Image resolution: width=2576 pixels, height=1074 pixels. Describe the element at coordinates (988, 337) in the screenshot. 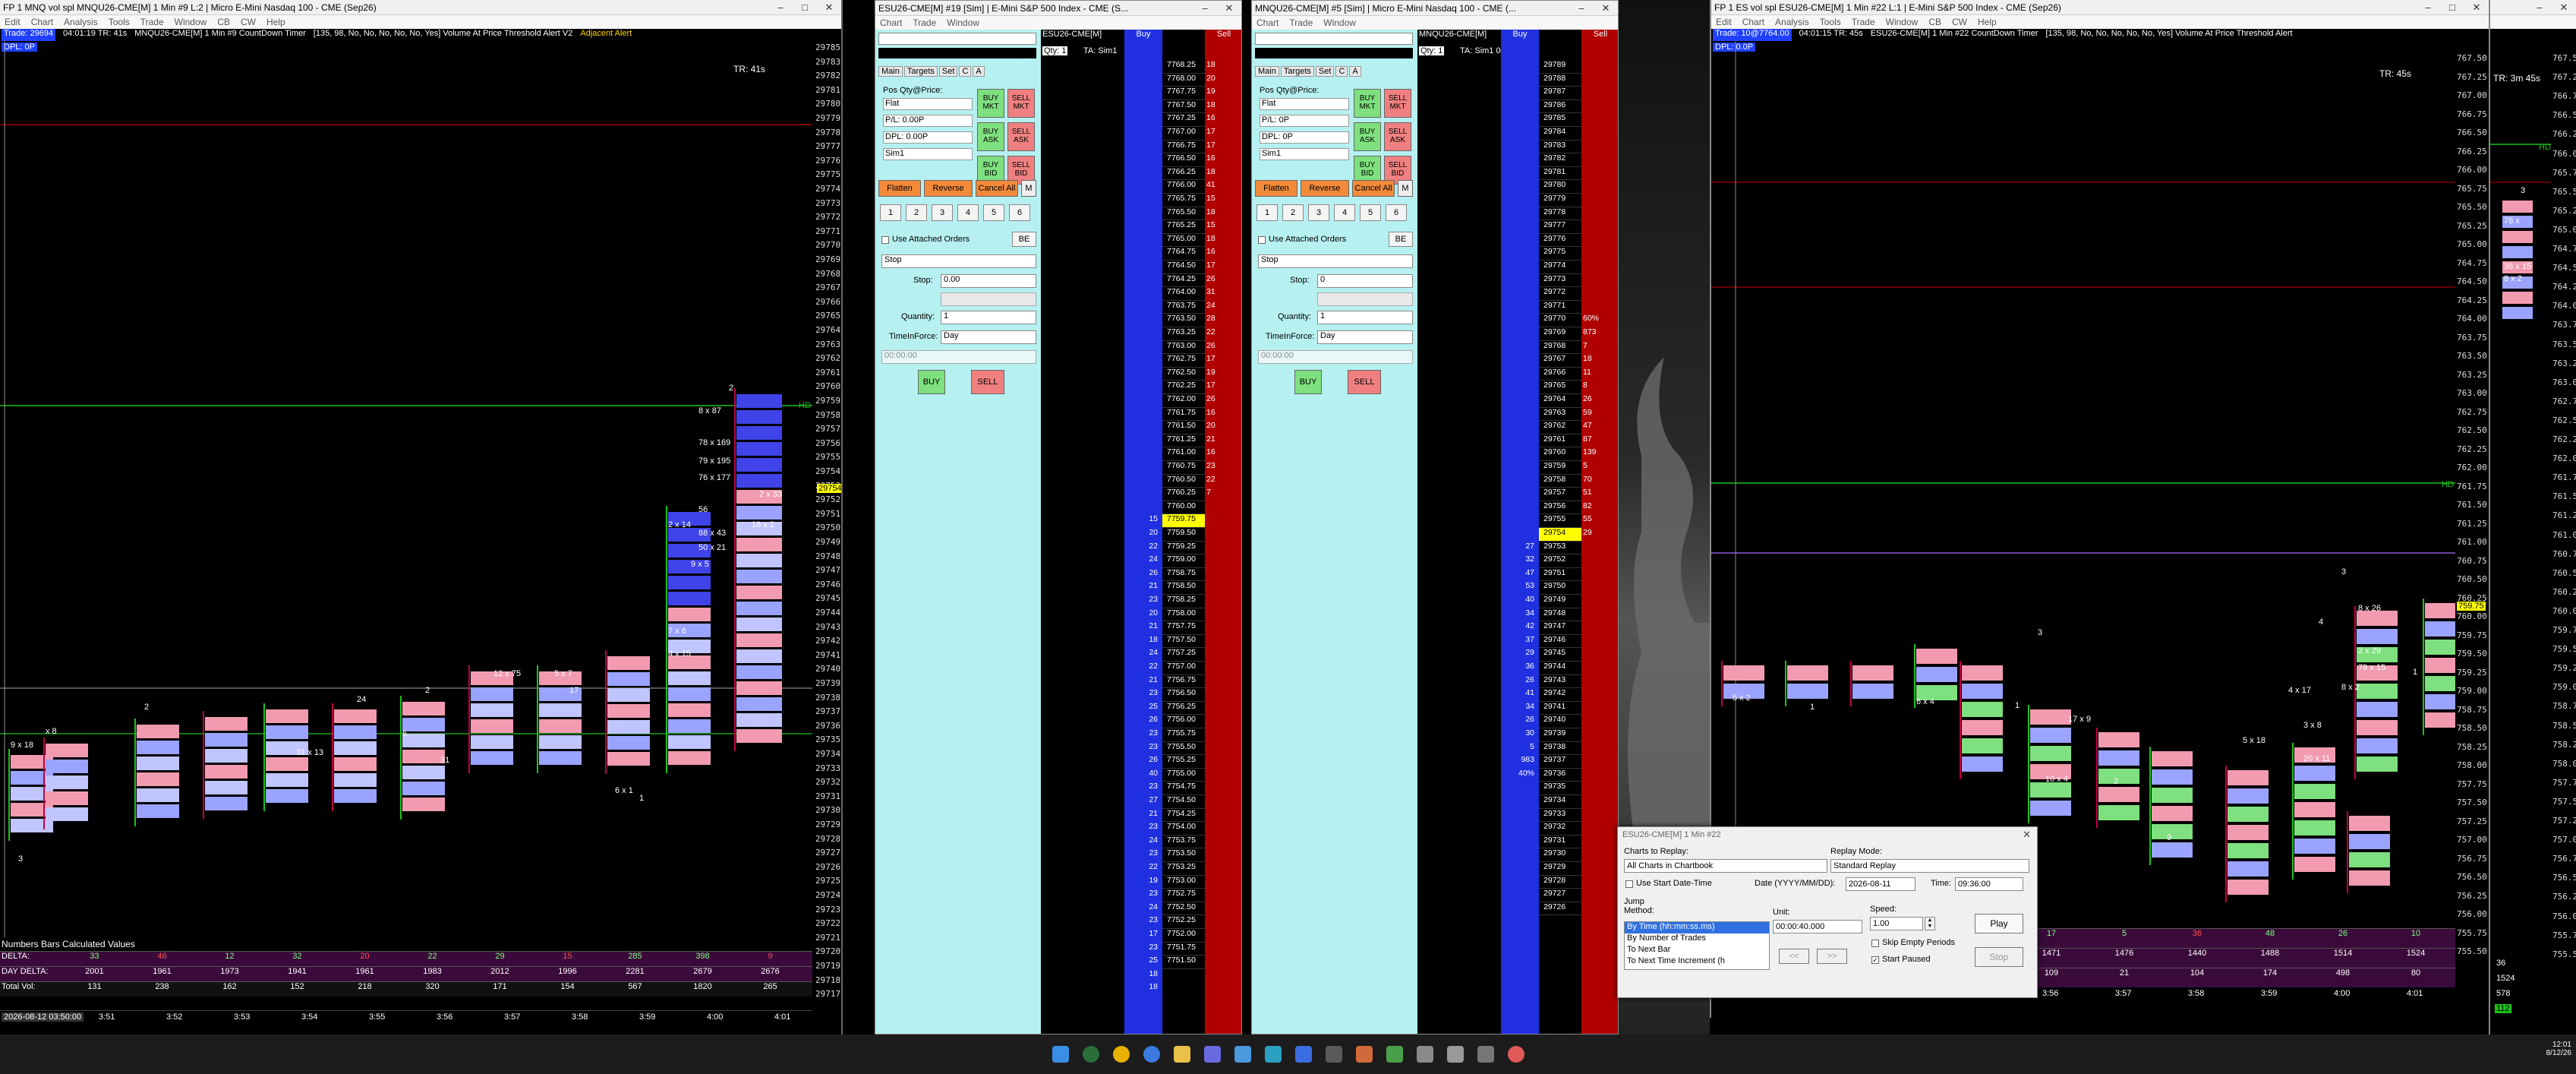

I see `tif-select: Day` at that location.